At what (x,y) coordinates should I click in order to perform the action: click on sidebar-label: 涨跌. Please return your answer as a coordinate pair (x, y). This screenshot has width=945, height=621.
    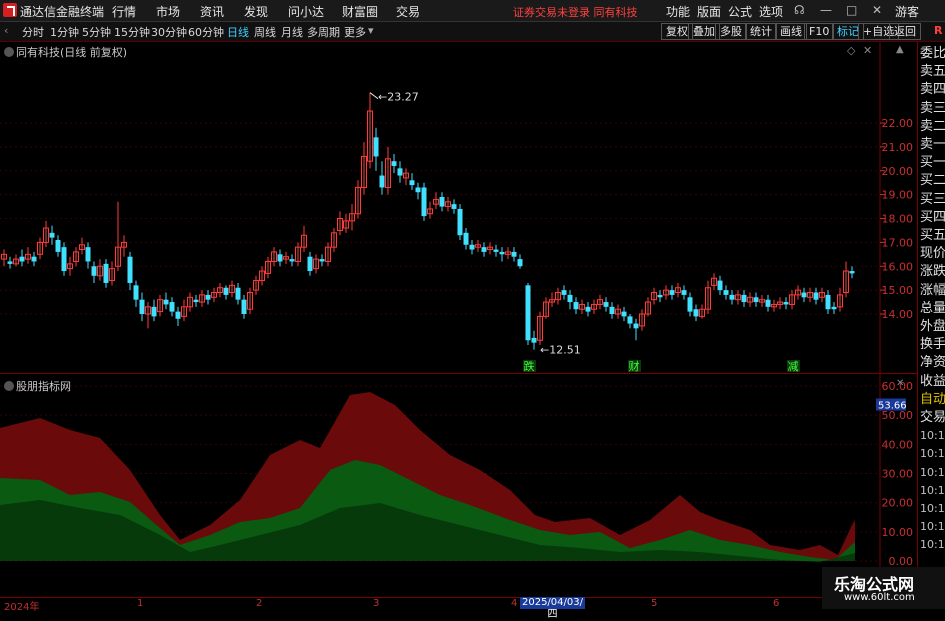
    Looking at the image, I should click on (932, 272).